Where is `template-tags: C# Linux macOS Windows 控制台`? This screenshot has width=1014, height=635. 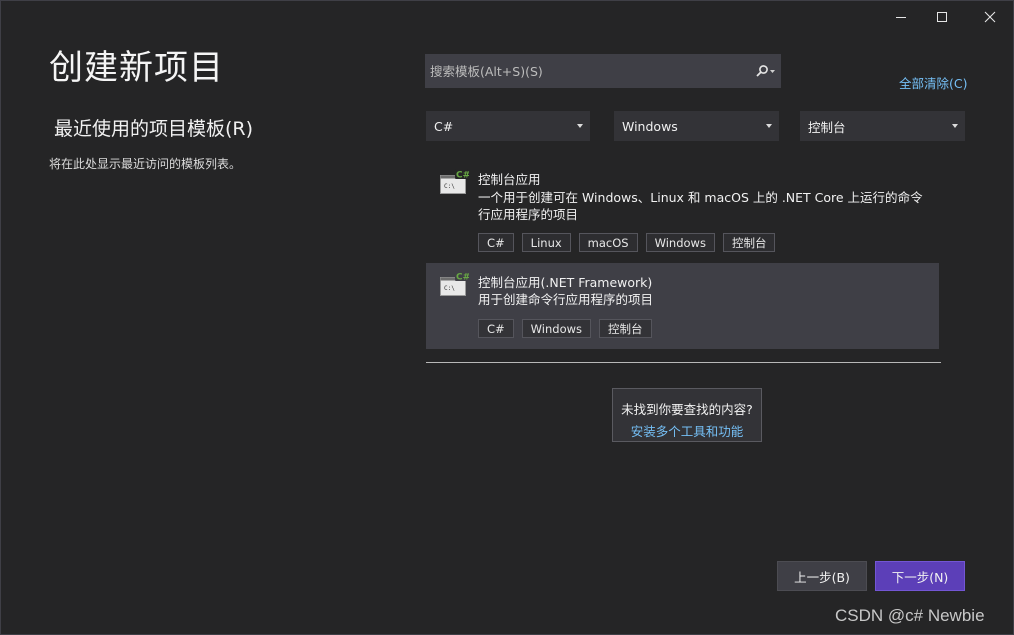
template-tags: C# Linux macOS Windows 控制台 is located at coordinates (627, 242).